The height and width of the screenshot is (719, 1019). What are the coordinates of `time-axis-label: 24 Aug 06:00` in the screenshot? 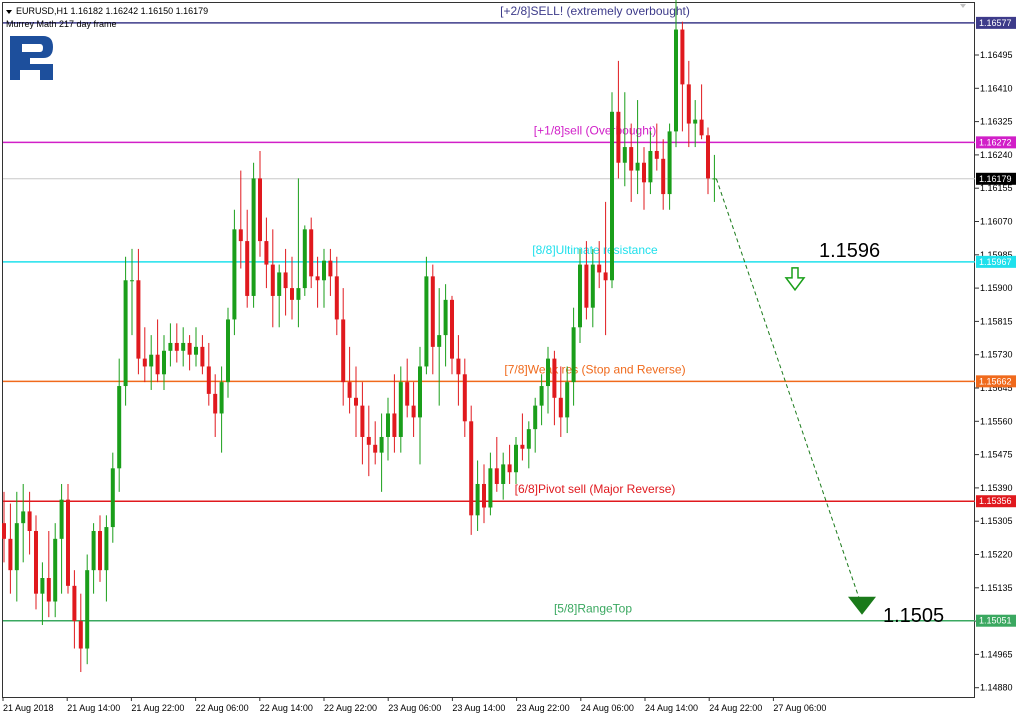 It's located at (607, 708).